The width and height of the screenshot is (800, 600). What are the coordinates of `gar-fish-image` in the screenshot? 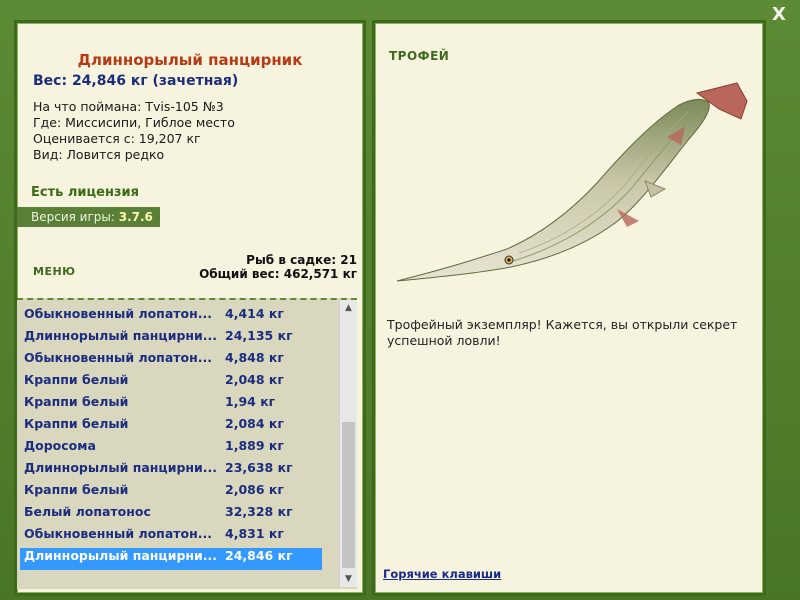 It's located at (572, 182).